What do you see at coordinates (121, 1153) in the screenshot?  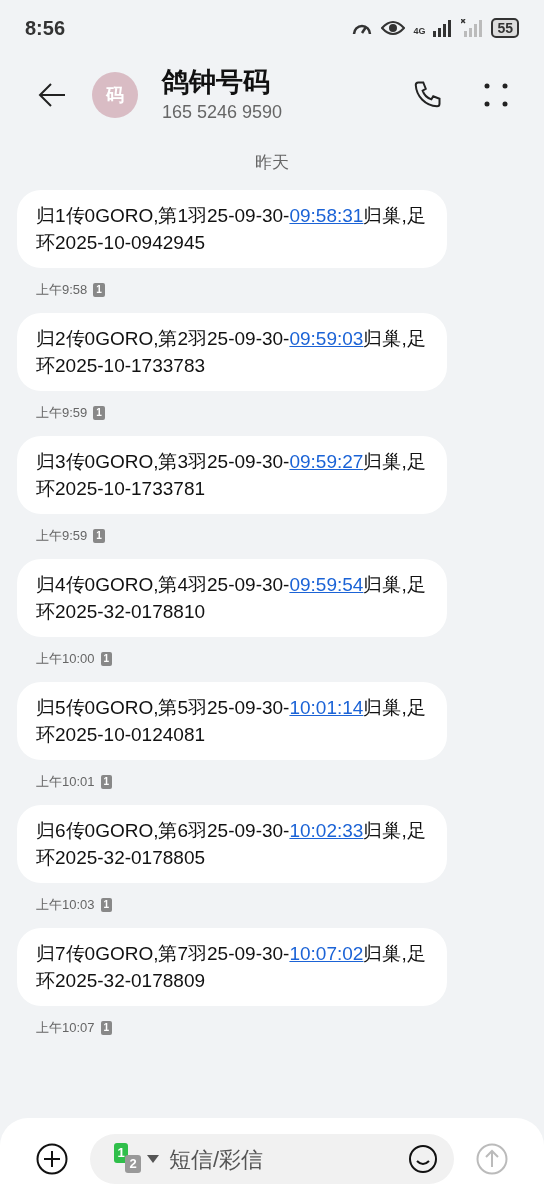 I see `sim-one-badge: 1` at bounding box center [121, 1153].